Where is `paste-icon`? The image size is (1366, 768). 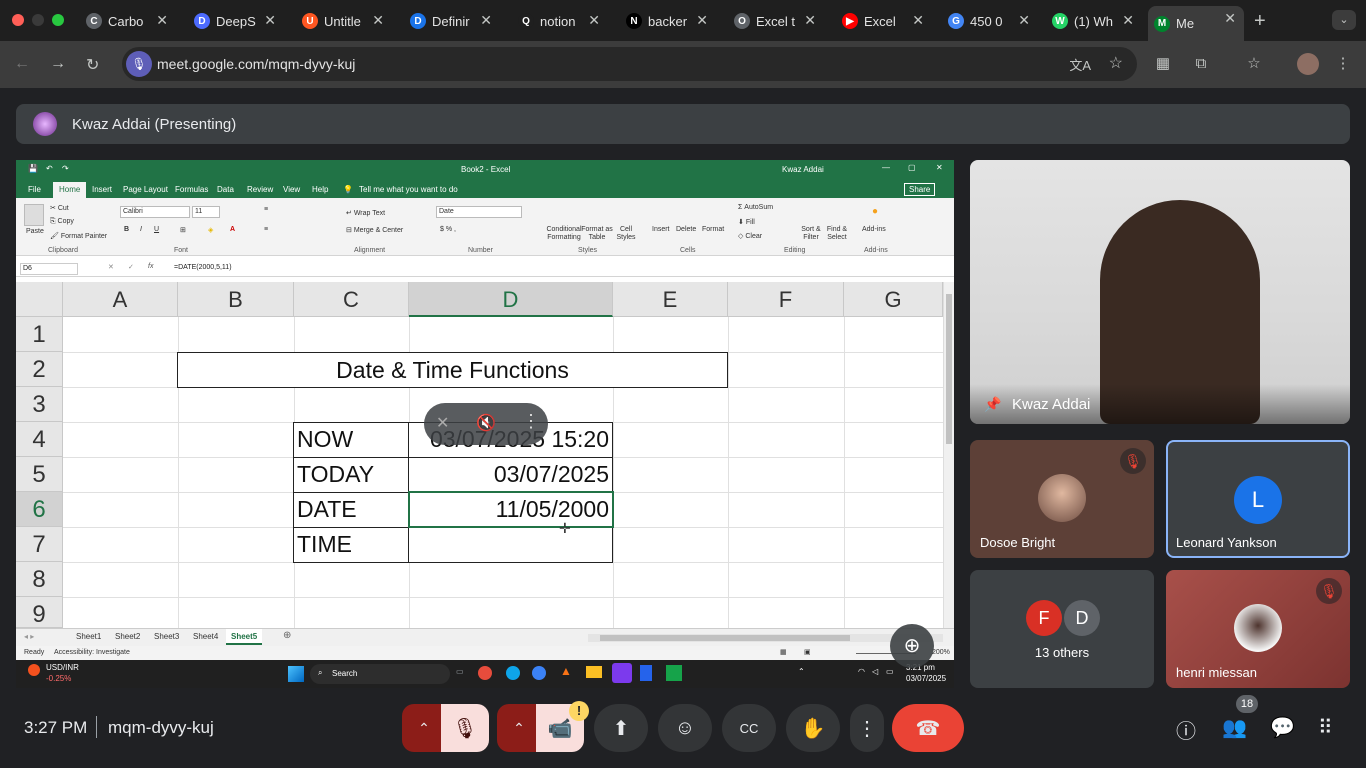
paste-icon is located at coordinates (34, 215).